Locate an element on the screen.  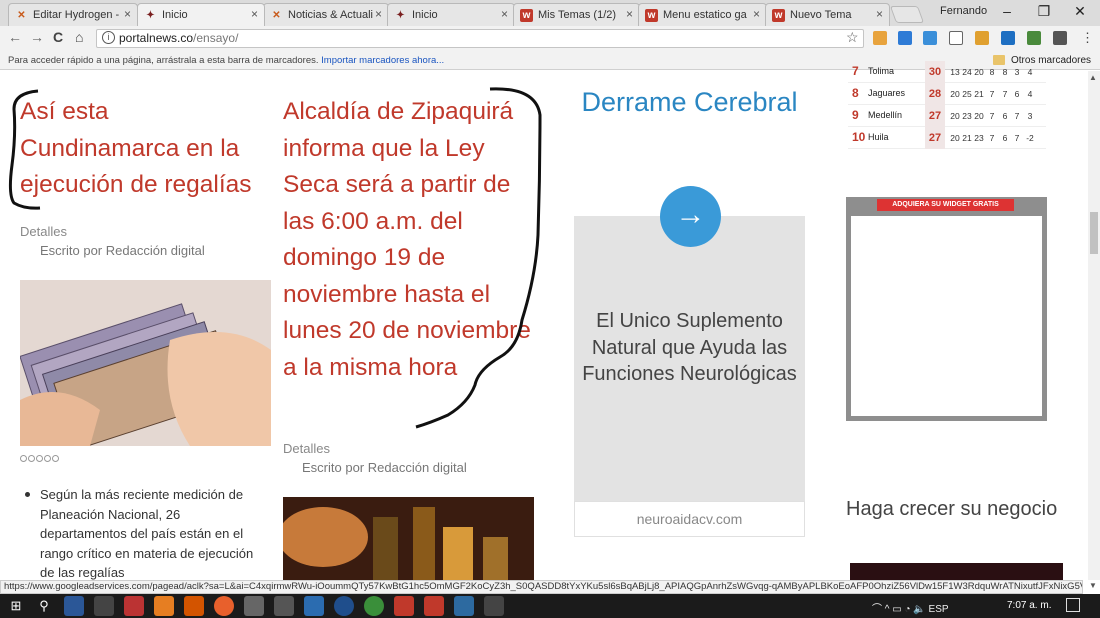
browser-tab: w Nuevo Tema × is located at coordinates (827, 14).